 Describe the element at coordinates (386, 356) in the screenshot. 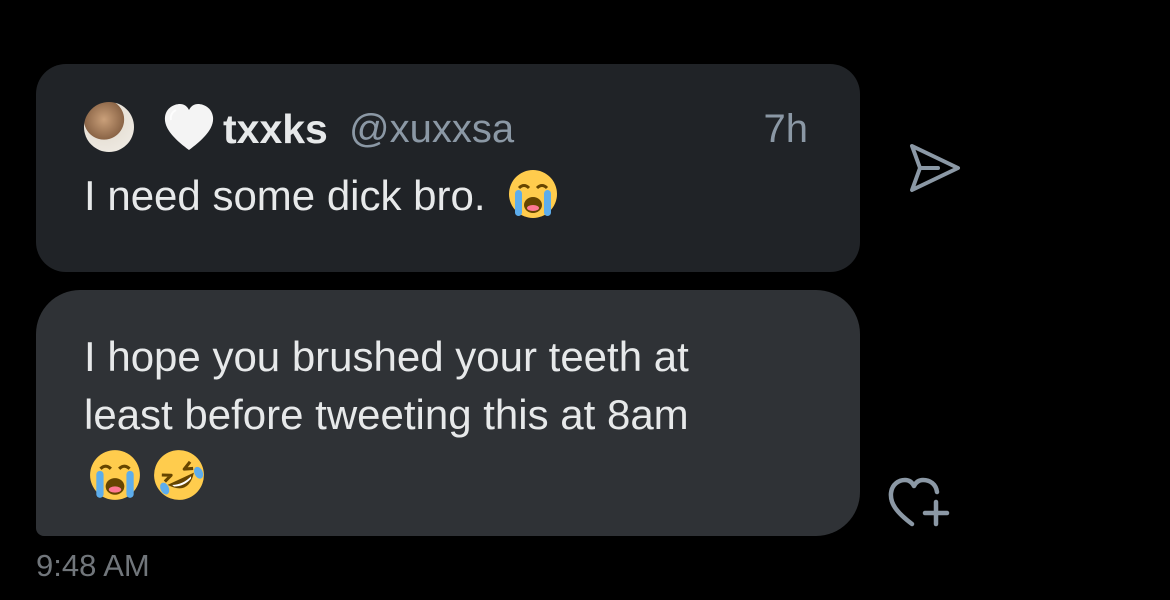

I see `reply-line-1: I hope you brushed your teeth at` at that location.